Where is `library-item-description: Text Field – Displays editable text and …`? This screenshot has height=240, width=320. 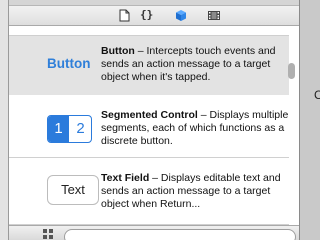 library-item-description: Text Field – Displays editable text and … is located at coordinates (195, 191).